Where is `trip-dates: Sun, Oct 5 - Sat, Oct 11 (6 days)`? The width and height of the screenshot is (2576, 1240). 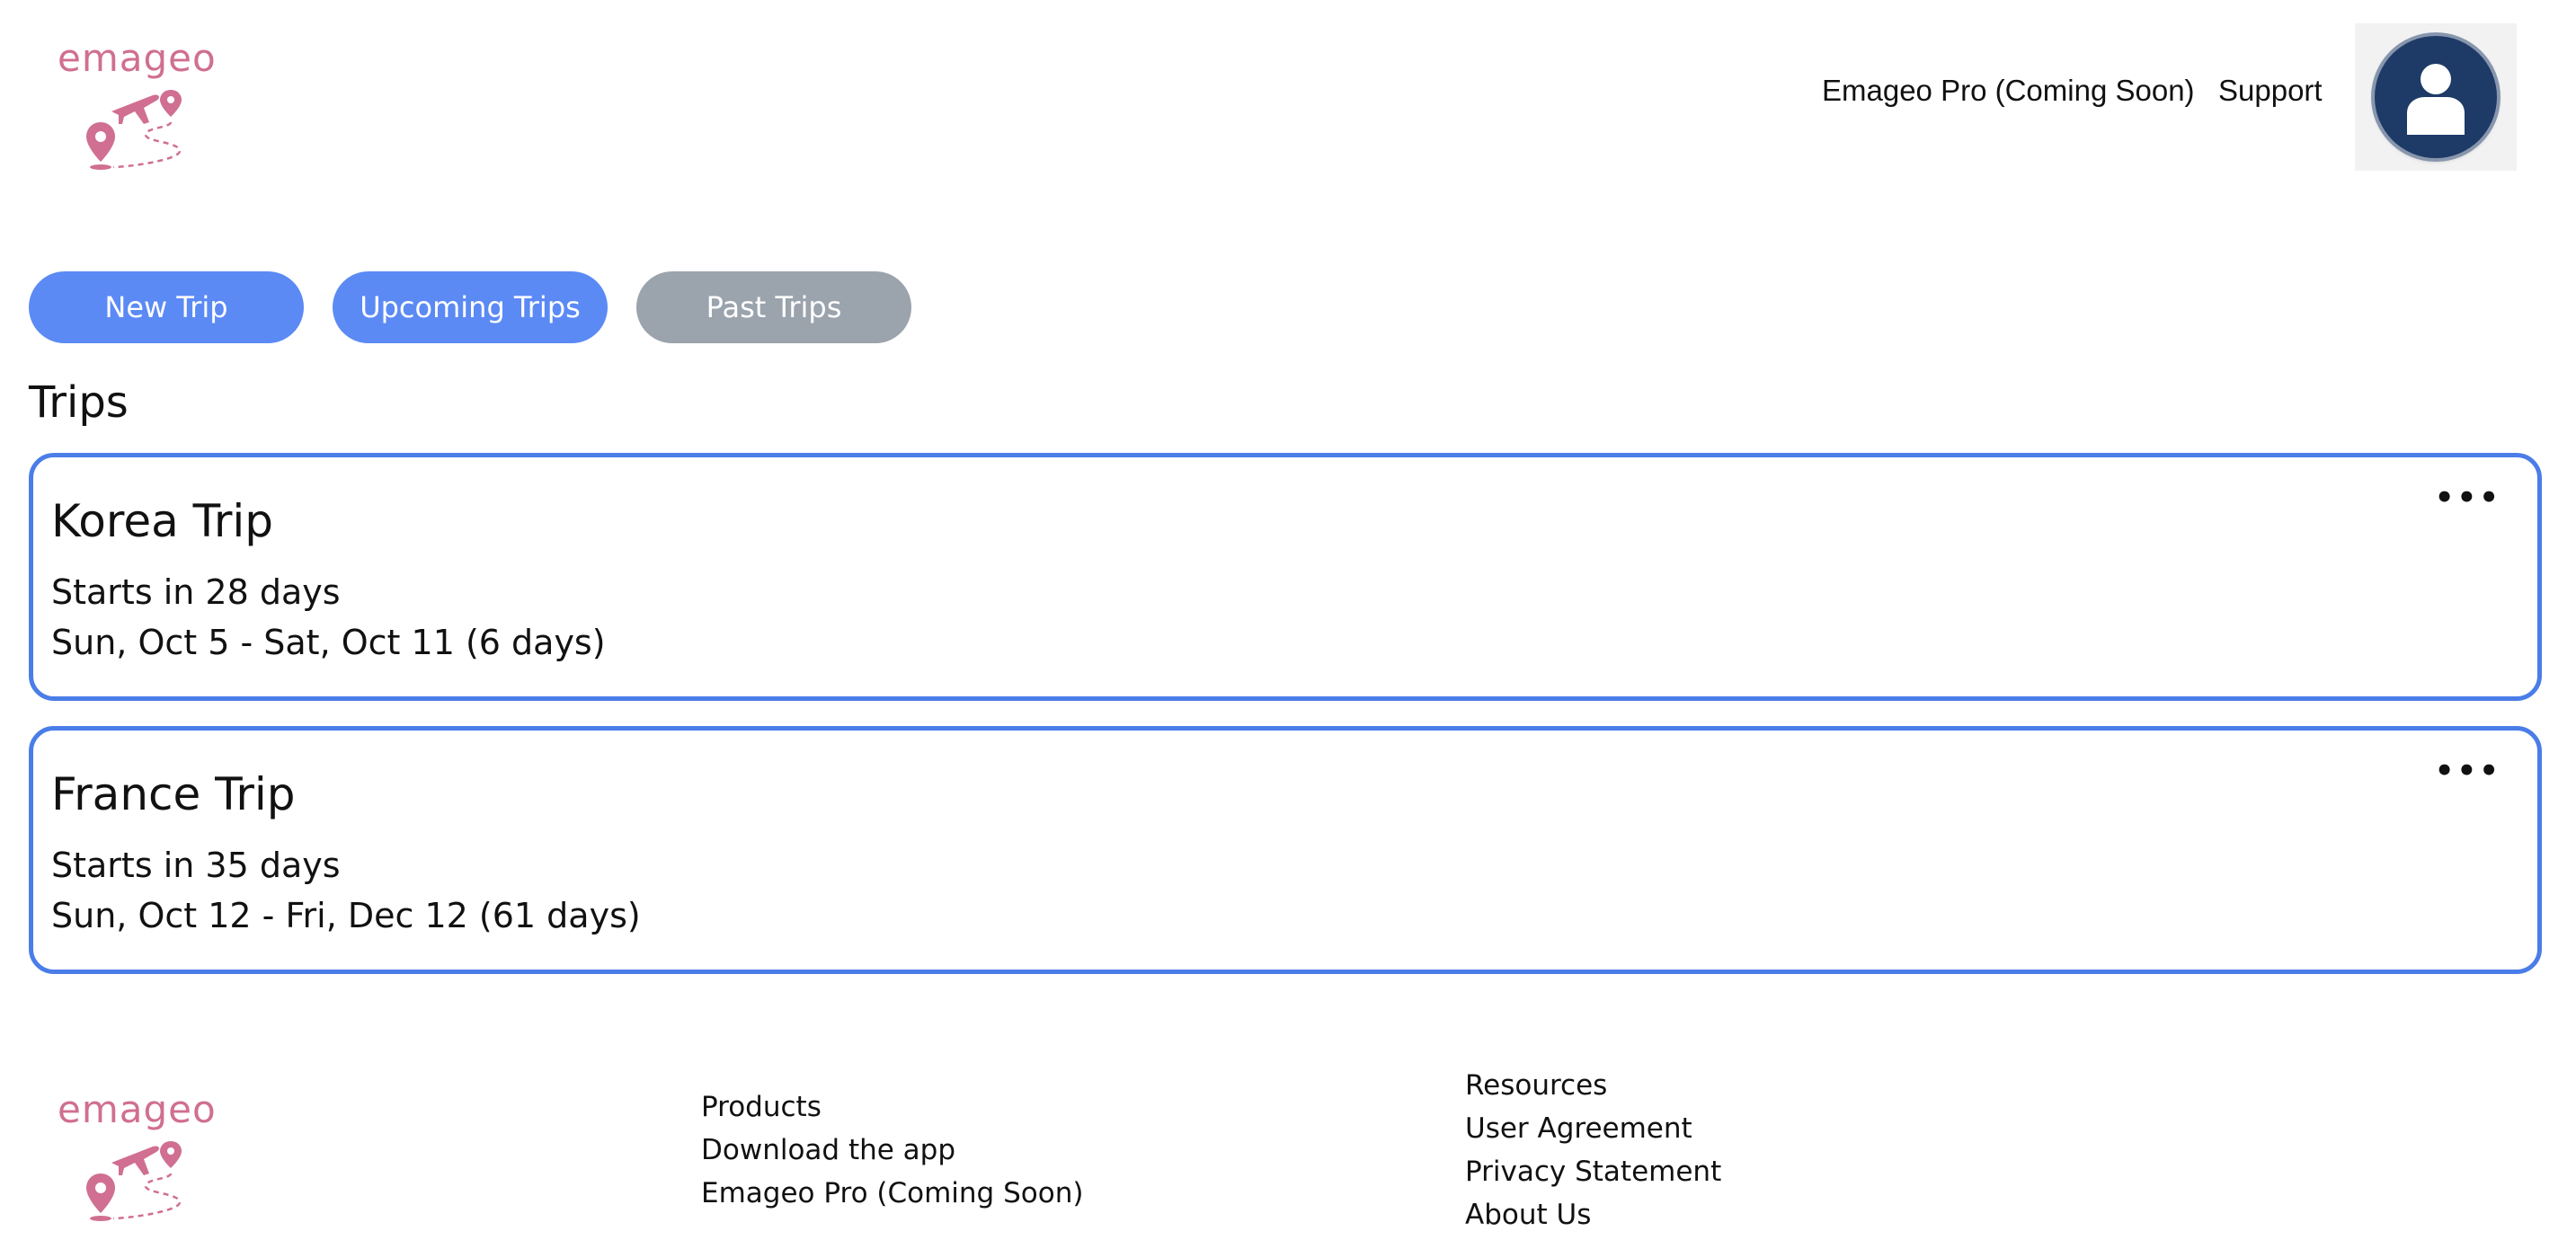
trip-dates: Sun, Oct 5 - Sat, Oct 11 (6 days) is located at coordinates (328, 642).